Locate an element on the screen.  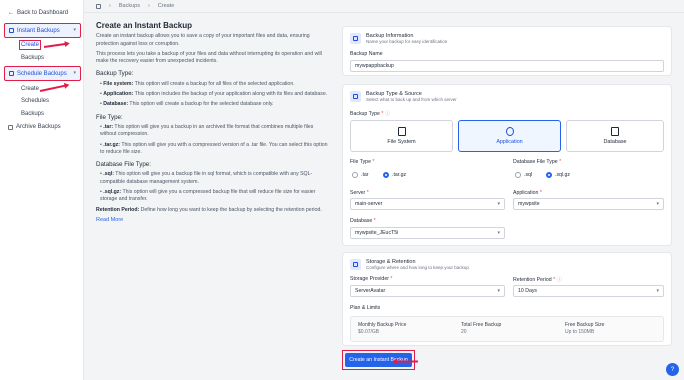
archive-icon is located at coordinates (10, 127).